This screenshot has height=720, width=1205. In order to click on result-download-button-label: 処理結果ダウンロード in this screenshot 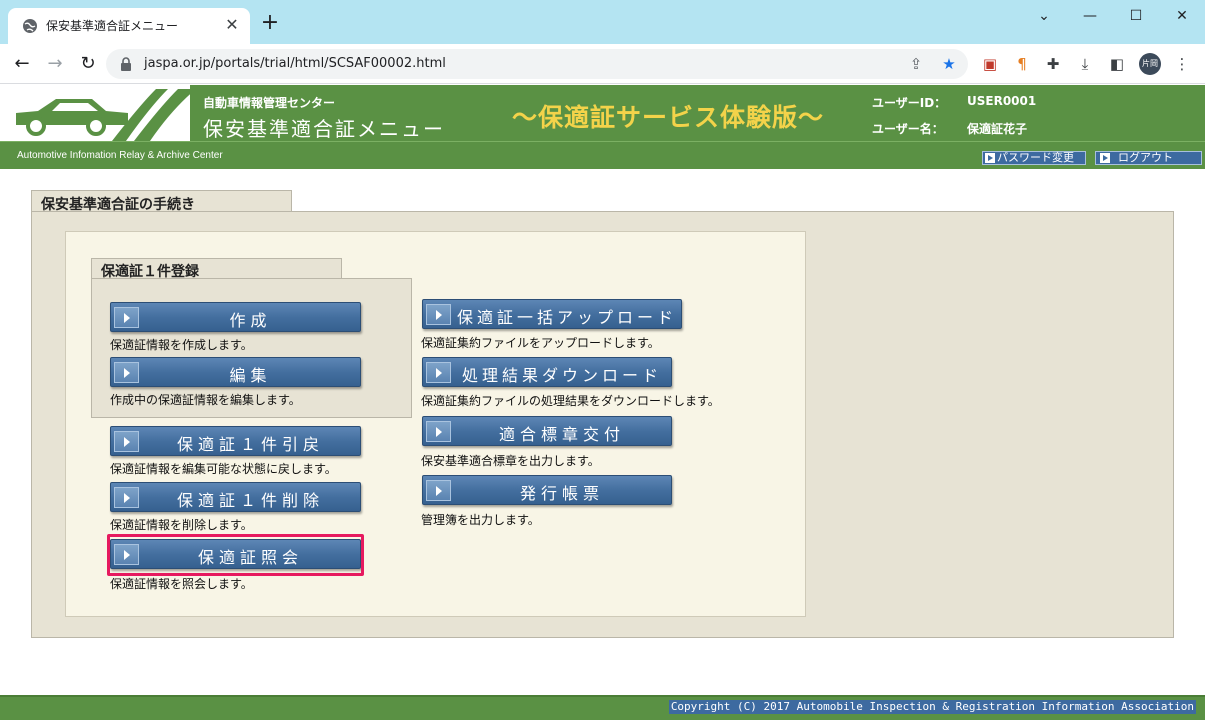, I will do `click(561, 375)`.